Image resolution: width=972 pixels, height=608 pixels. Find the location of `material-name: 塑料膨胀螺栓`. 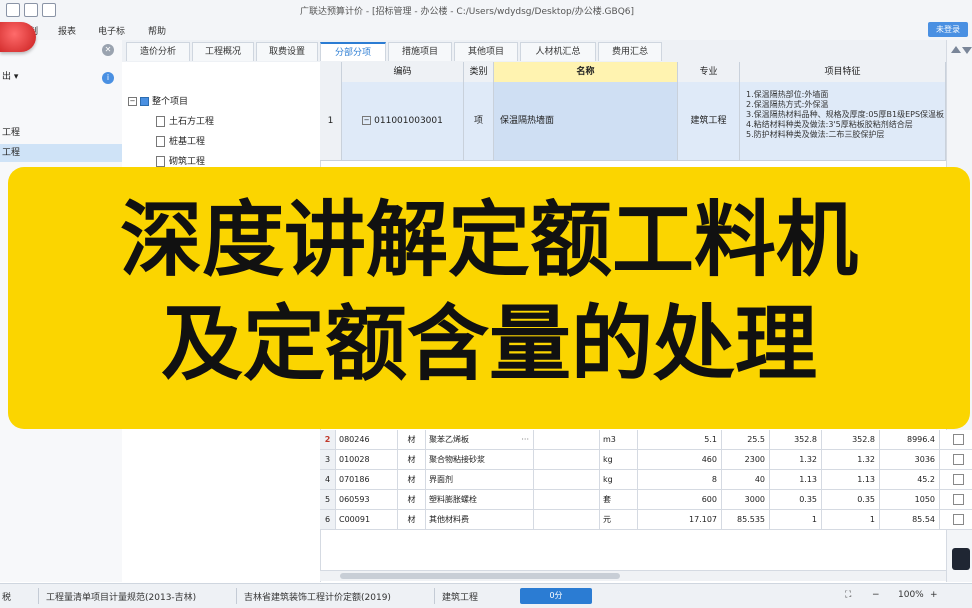

material-name: 塑料膨胀螺栓 is located at coordinates (480, 499).